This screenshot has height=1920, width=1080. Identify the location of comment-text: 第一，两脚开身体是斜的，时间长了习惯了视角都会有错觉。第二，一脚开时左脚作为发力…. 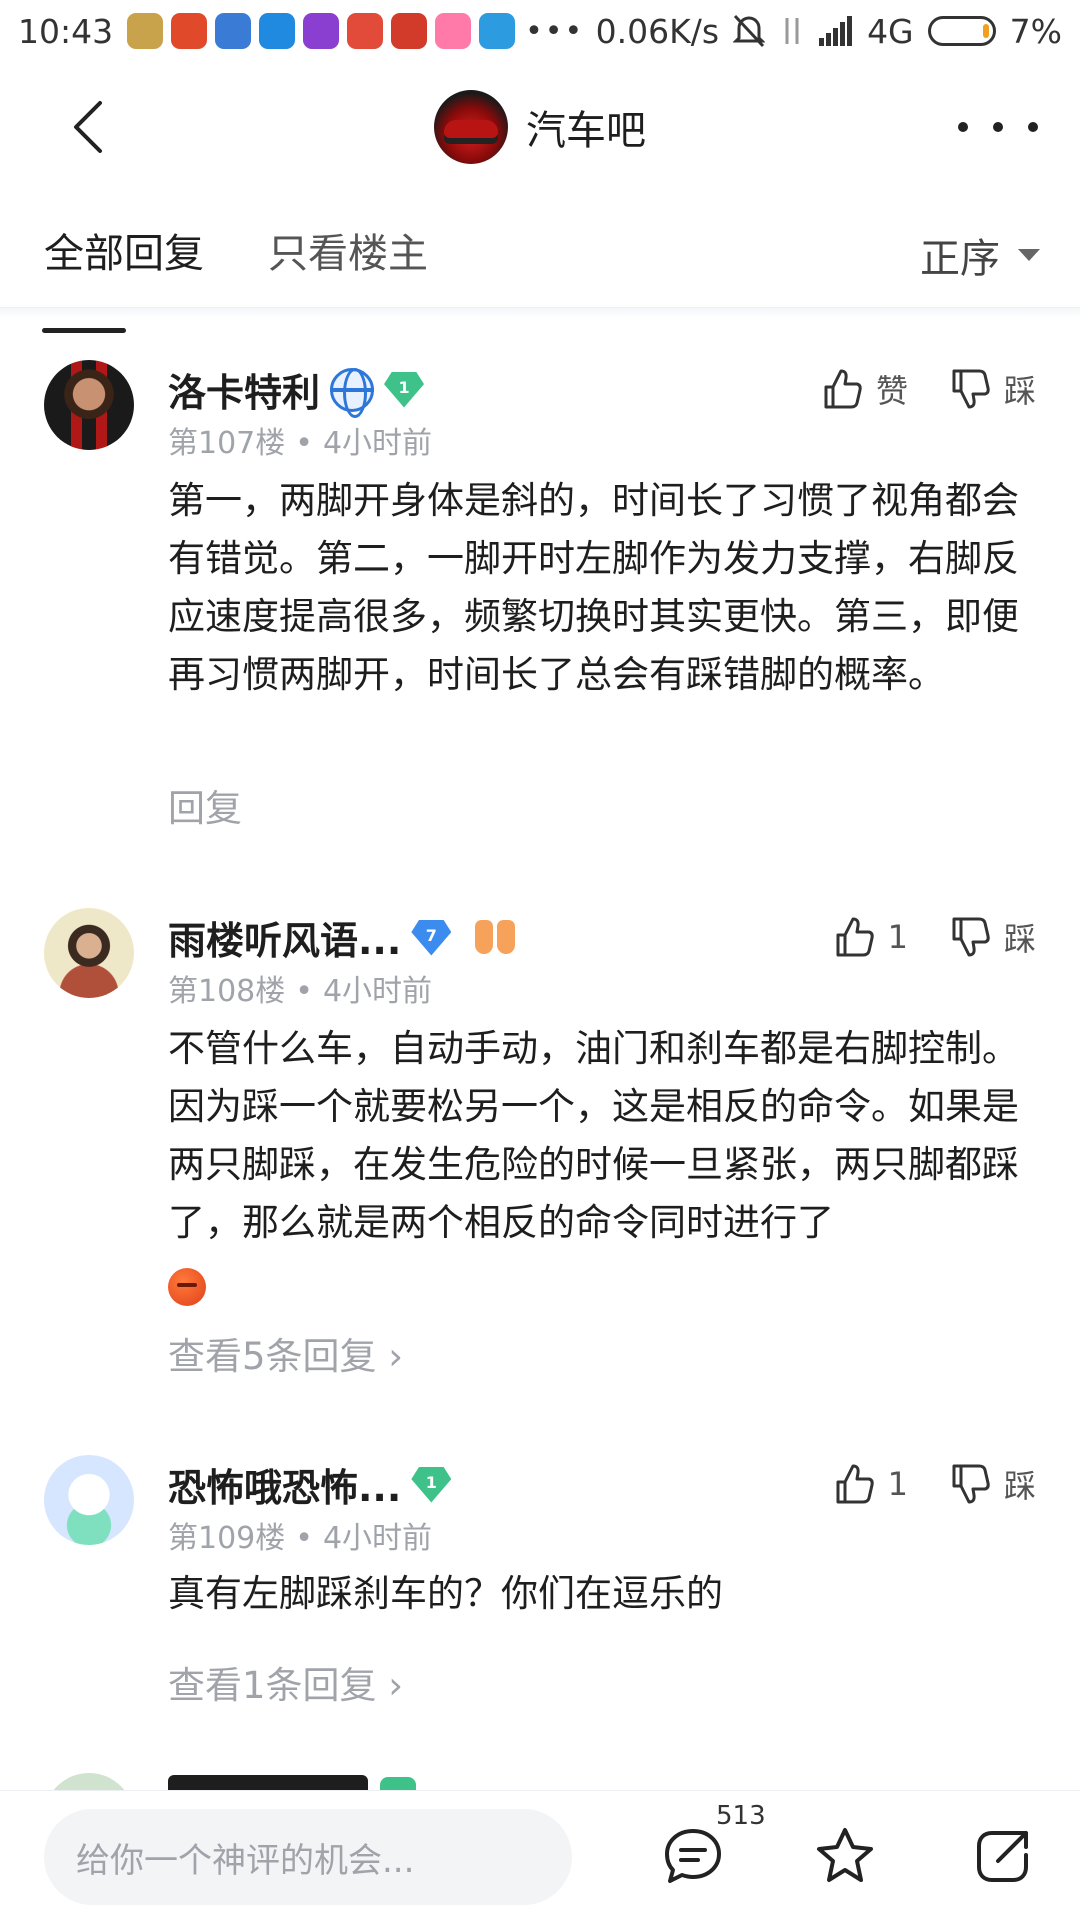
(593, 587).